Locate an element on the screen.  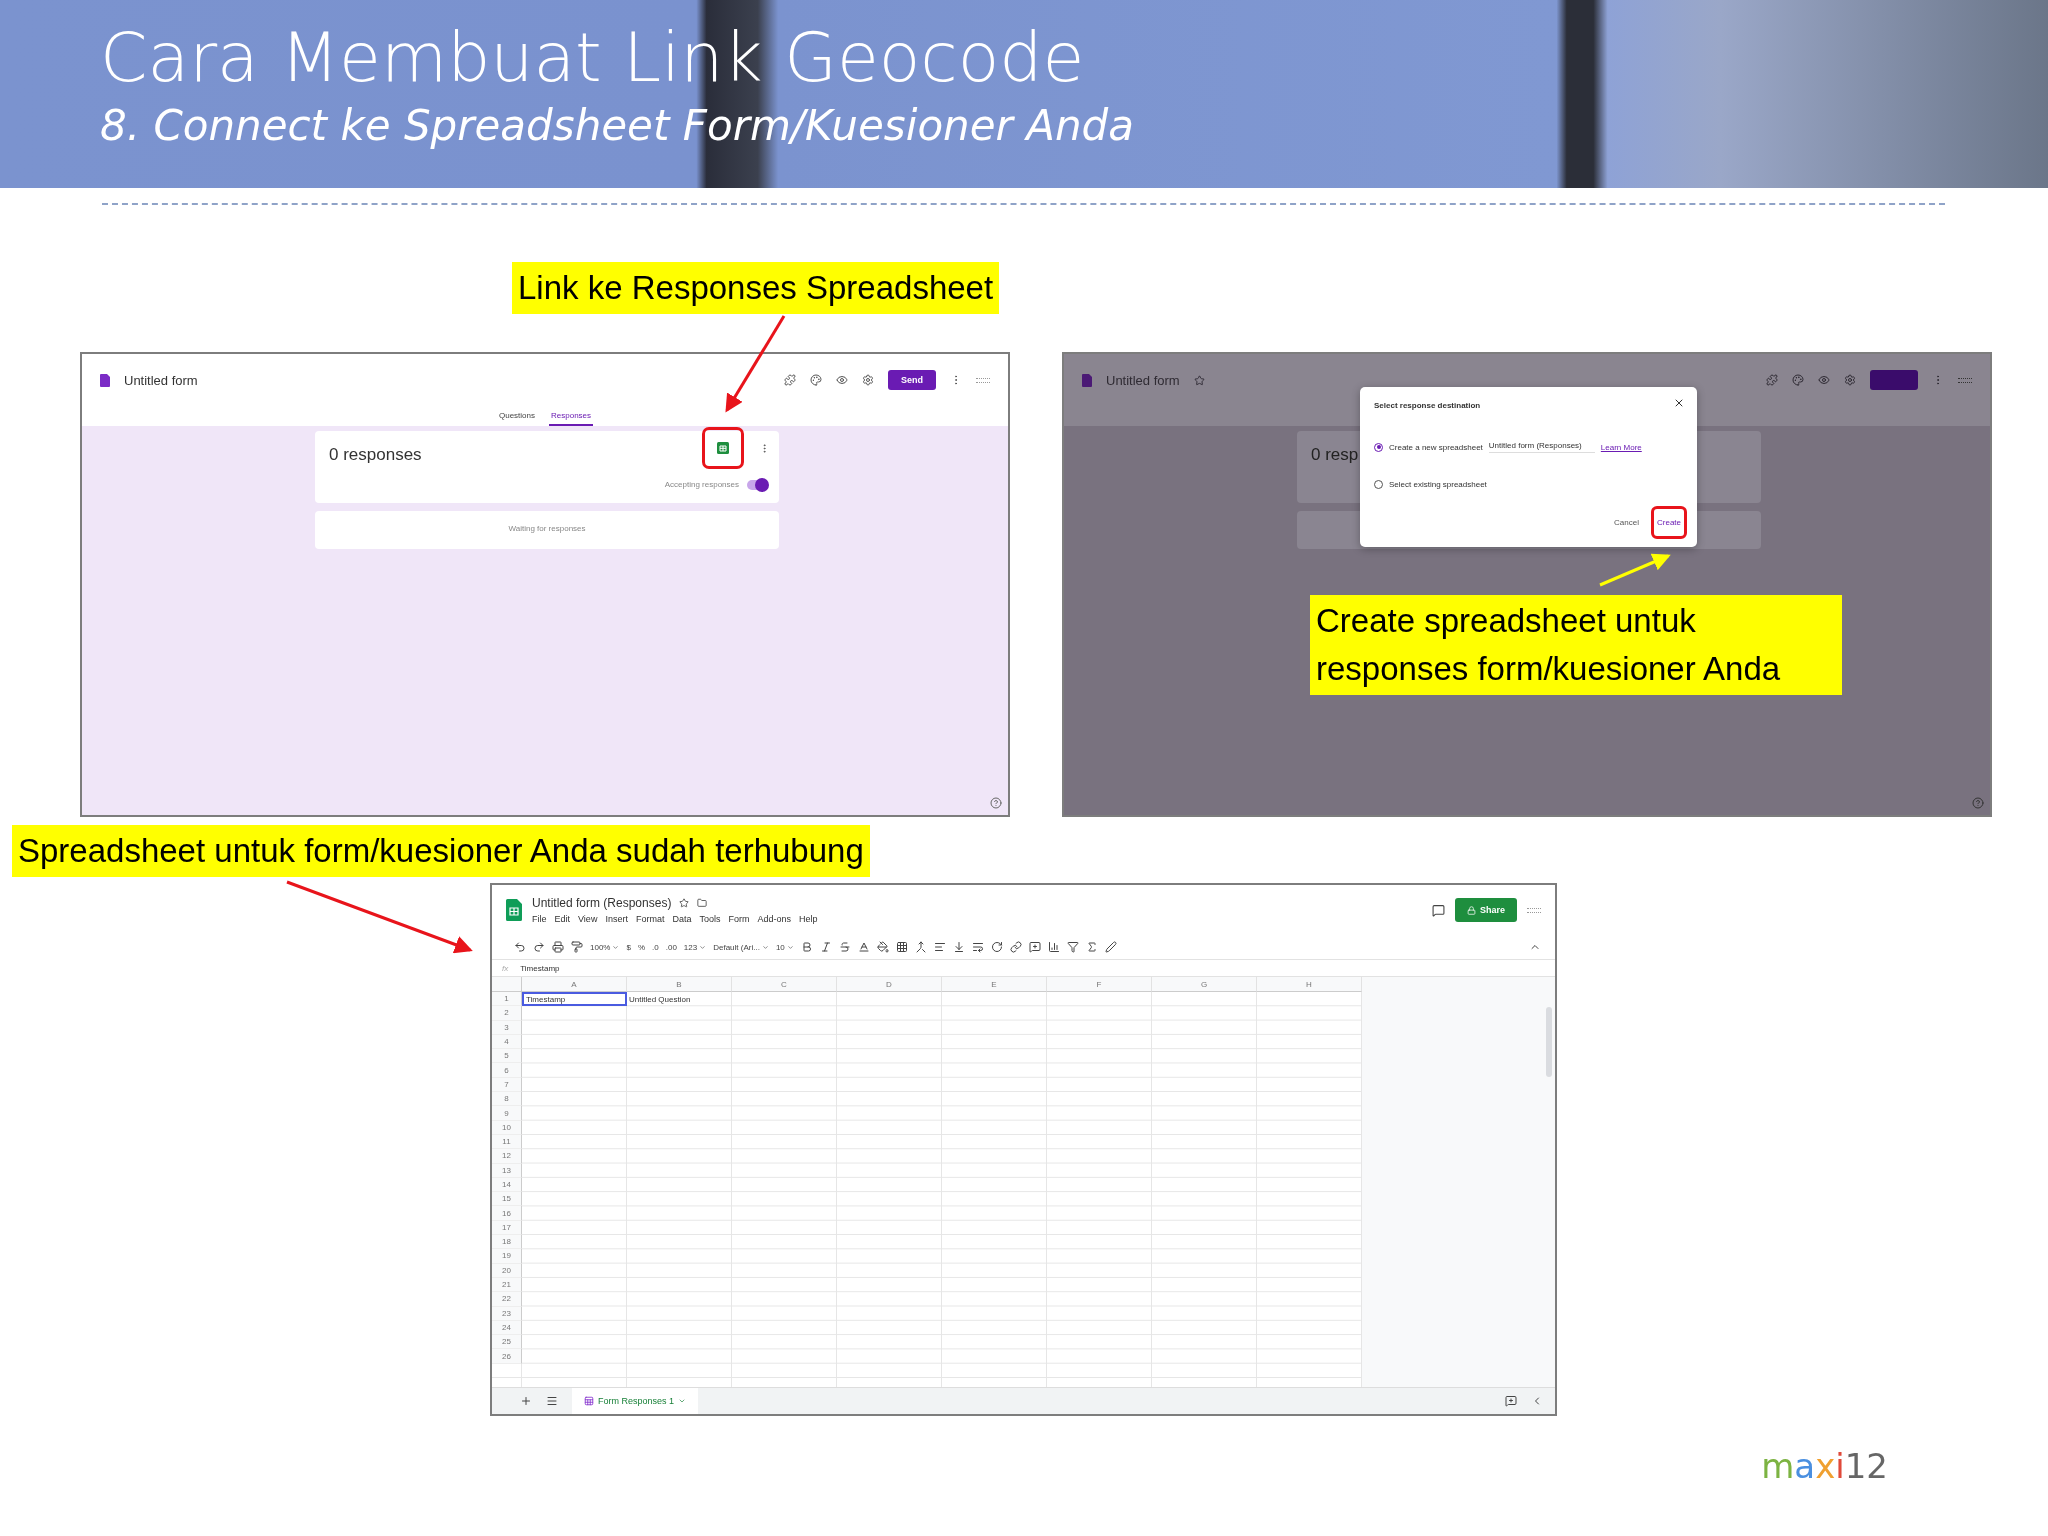
form-tab: Questions is located at coordinates (516, 416).